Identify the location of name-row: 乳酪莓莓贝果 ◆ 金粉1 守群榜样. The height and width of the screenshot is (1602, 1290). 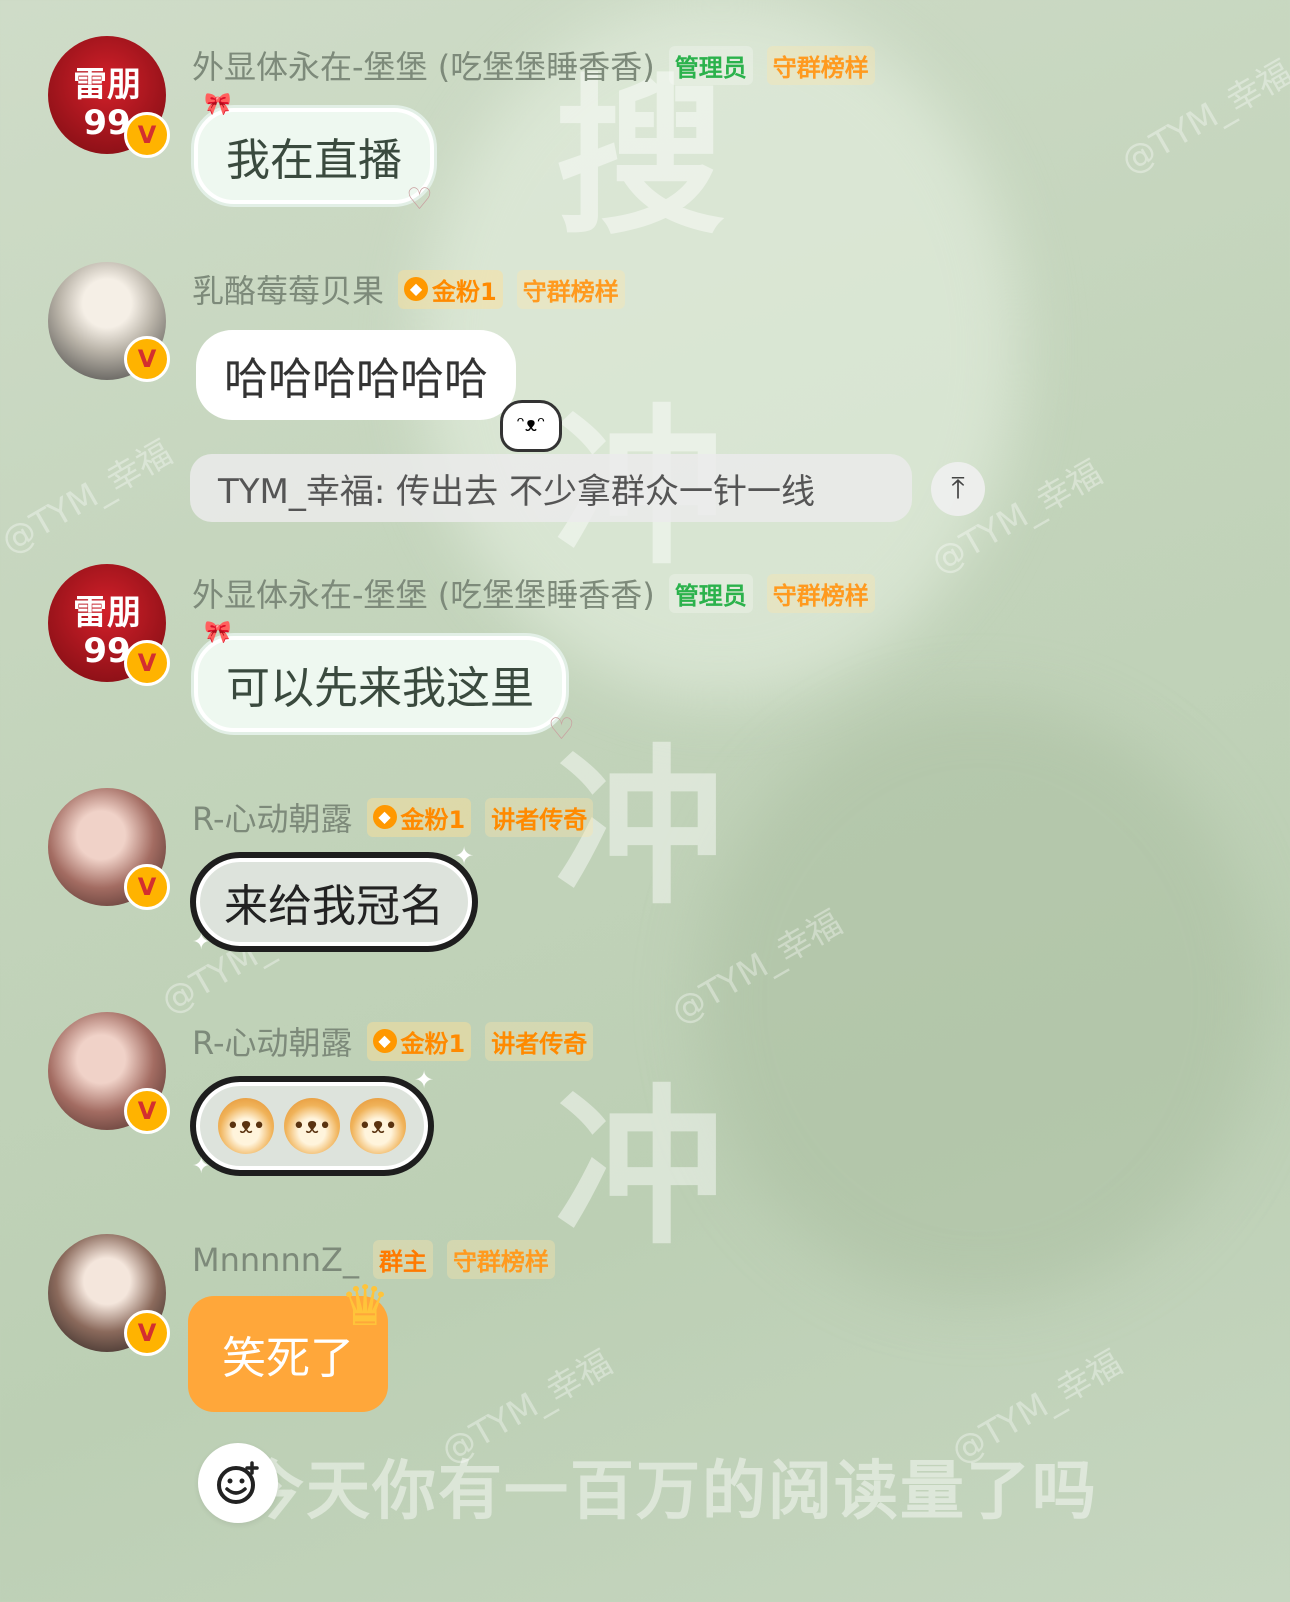
(408, 289).